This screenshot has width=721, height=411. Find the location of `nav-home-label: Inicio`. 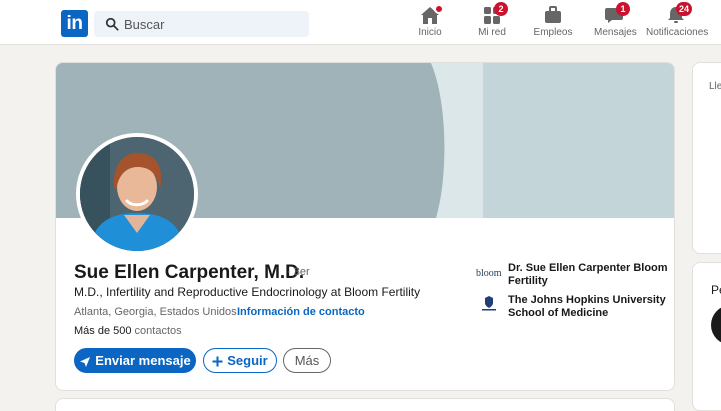

nav-home-label: Inicio is located at coordinates (430, 32).